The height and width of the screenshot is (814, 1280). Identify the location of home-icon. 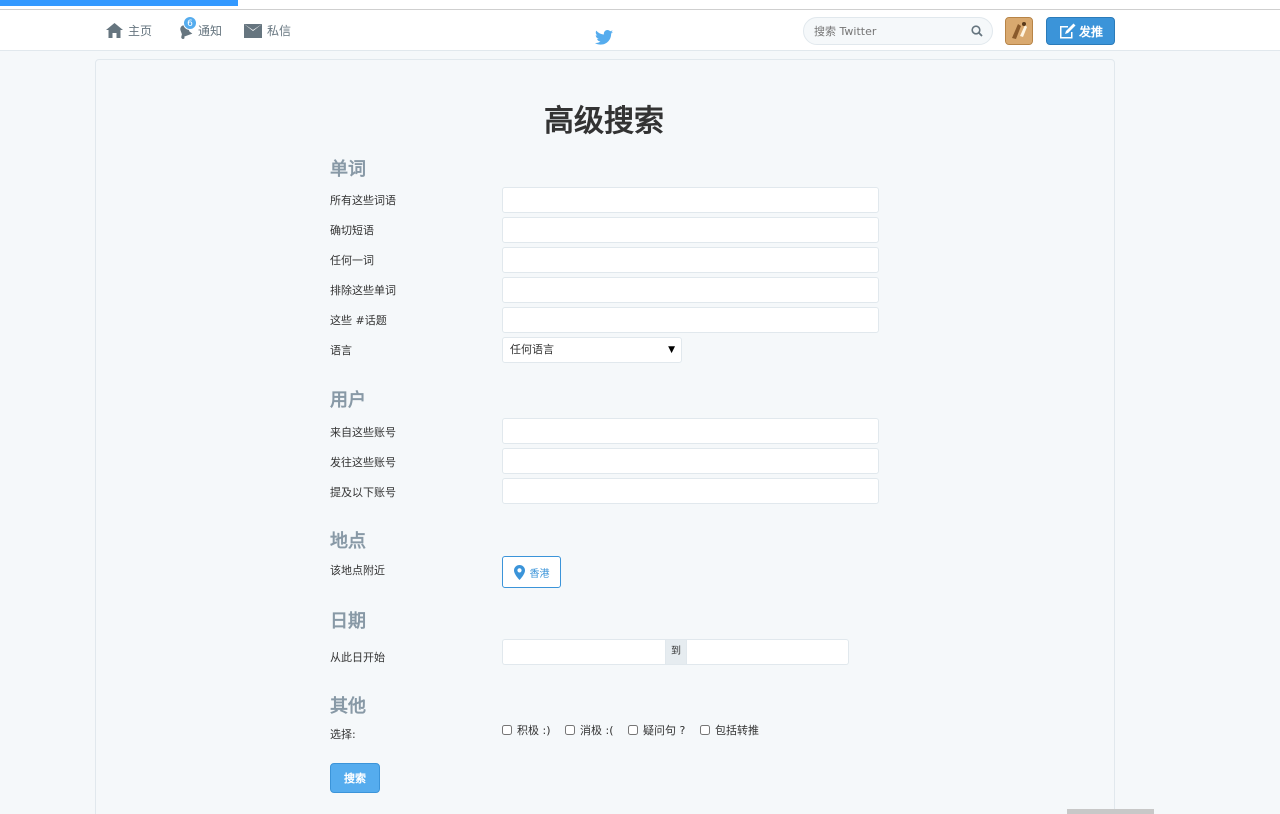
(114, 30).